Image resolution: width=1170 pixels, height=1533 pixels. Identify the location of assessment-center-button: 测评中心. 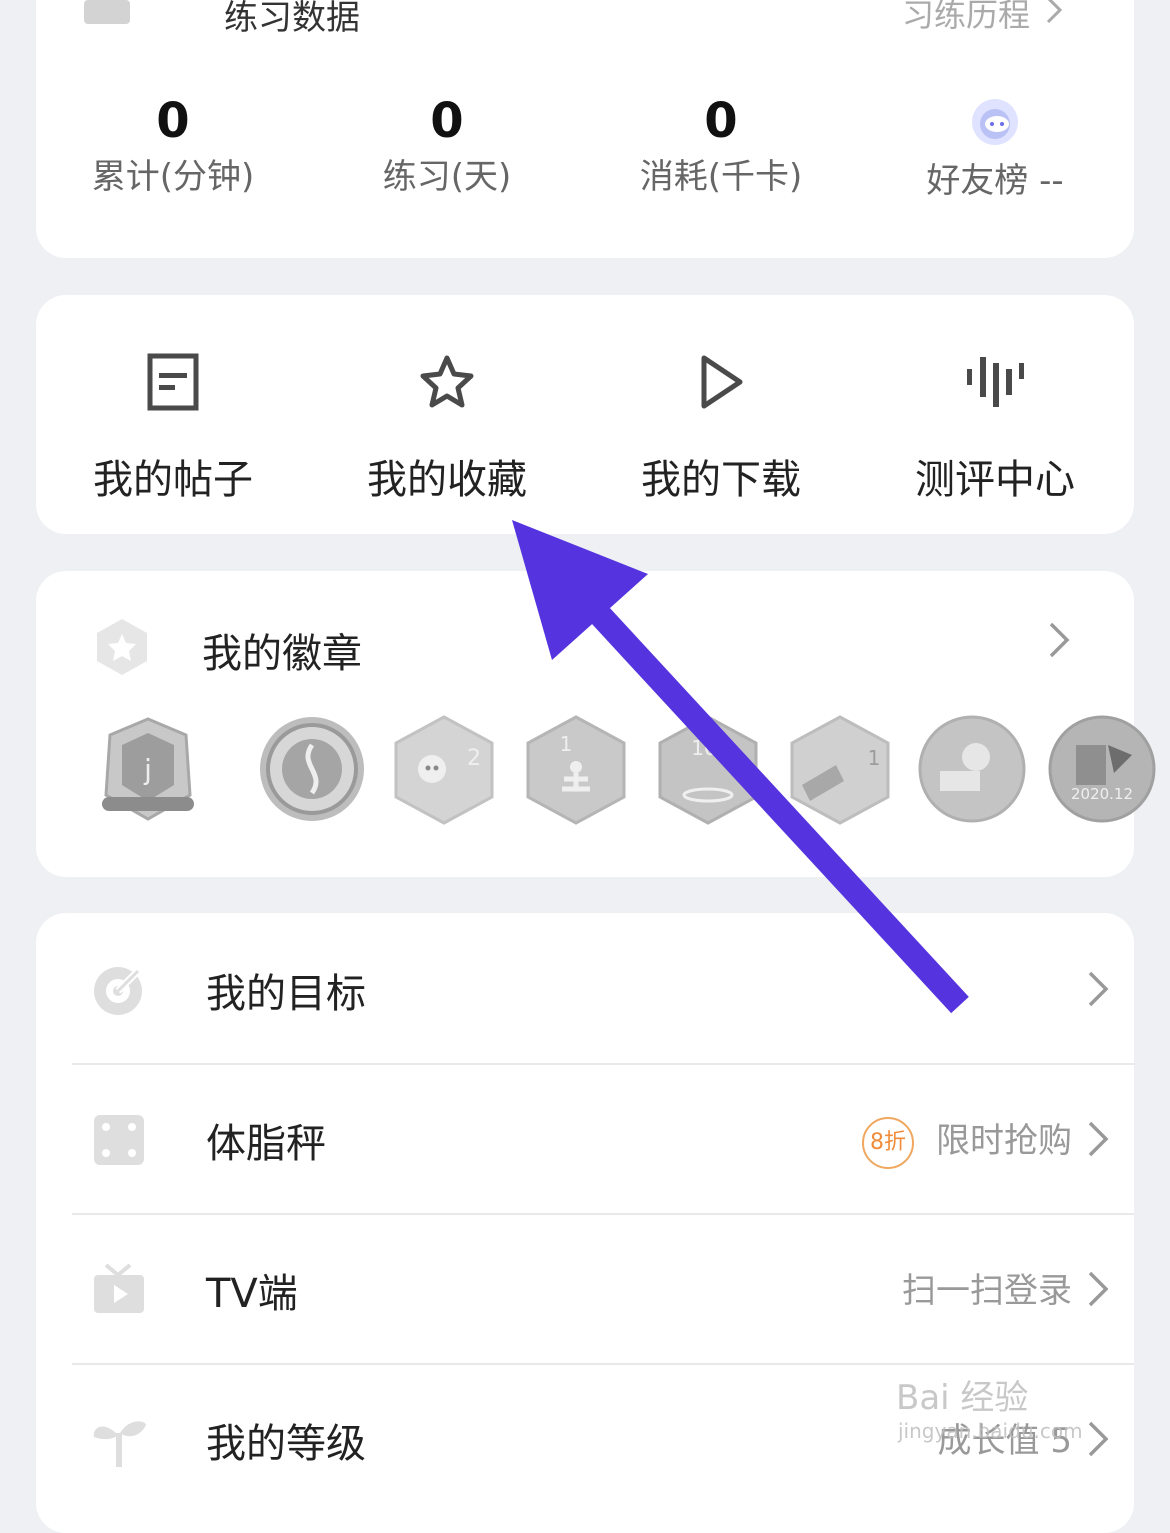
(995, 429).